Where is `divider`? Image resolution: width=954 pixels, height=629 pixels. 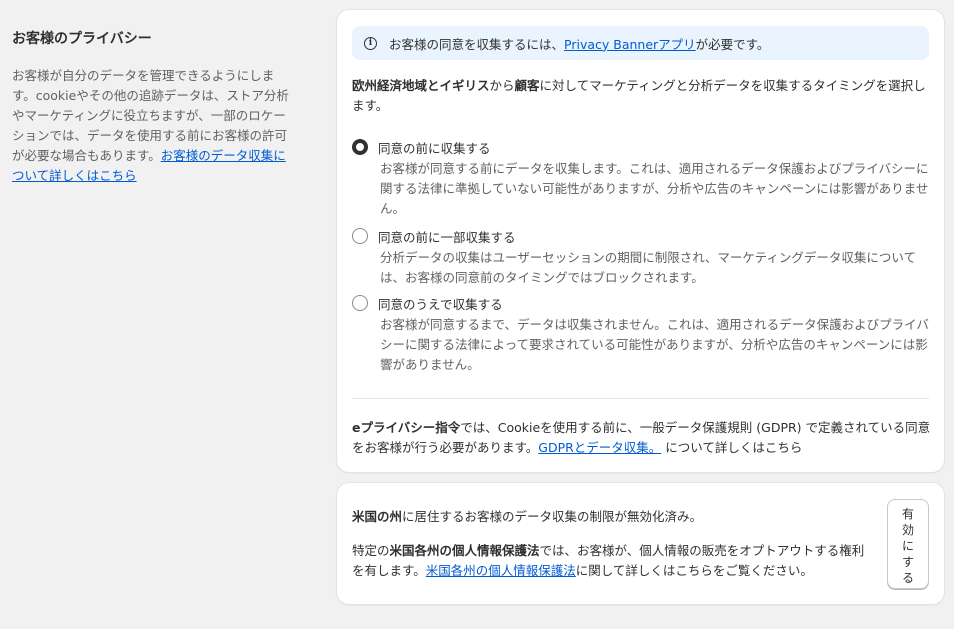
divider is located at coordinates (640, 398).